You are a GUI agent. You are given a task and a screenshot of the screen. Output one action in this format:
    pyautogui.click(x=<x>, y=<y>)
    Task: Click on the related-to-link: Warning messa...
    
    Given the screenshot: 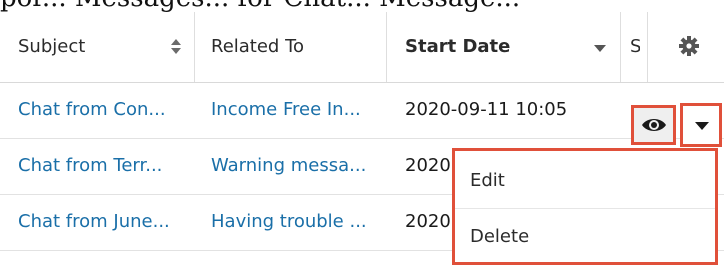 What is the action you would take?
    pyautogui.click(x=296, y=166)
    